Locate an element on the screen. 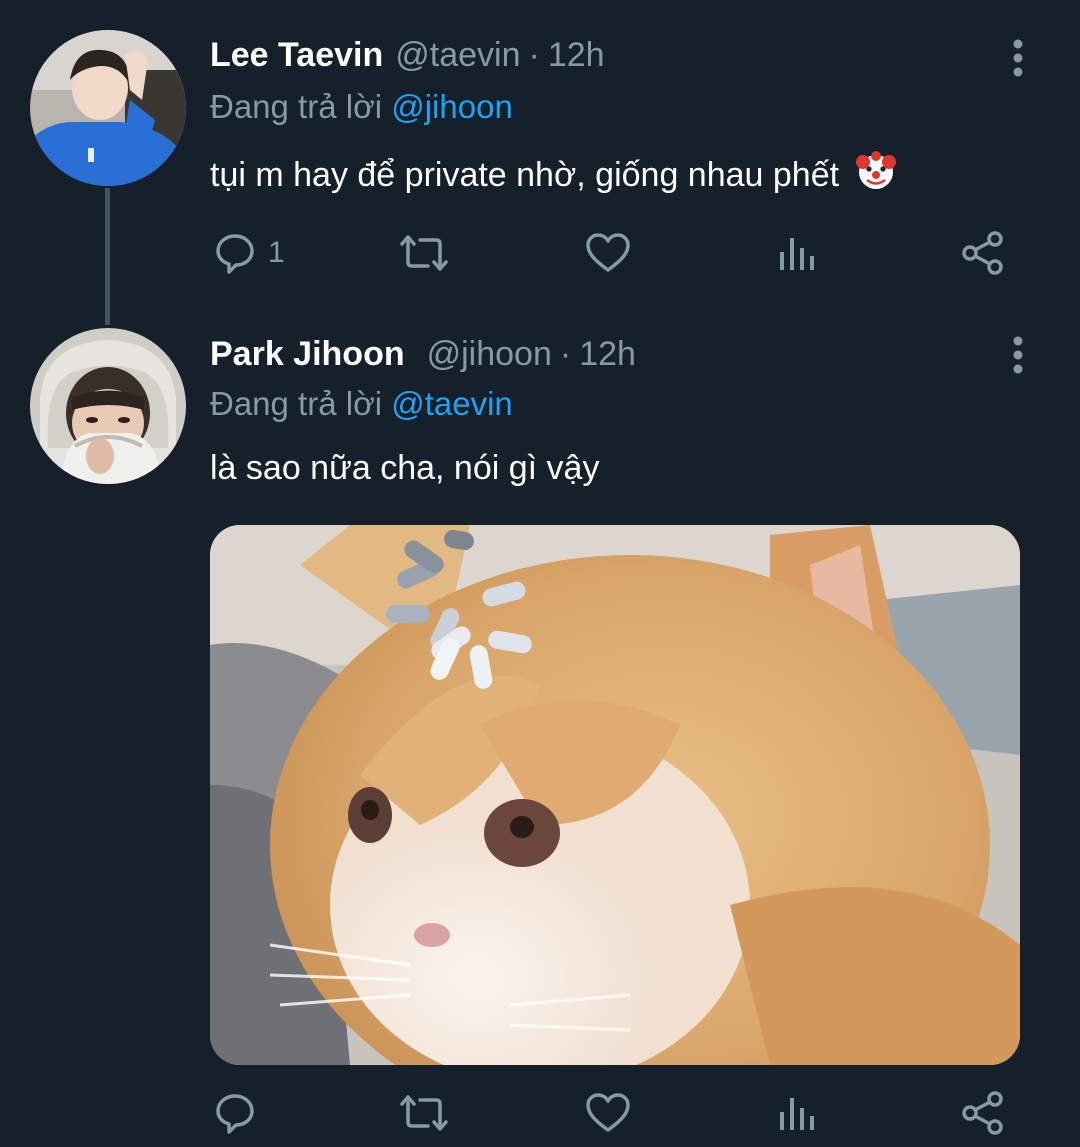 The height and width of the screenshot is (1147, 1080). reply-count: 1 is located at coordinates (276, 252).